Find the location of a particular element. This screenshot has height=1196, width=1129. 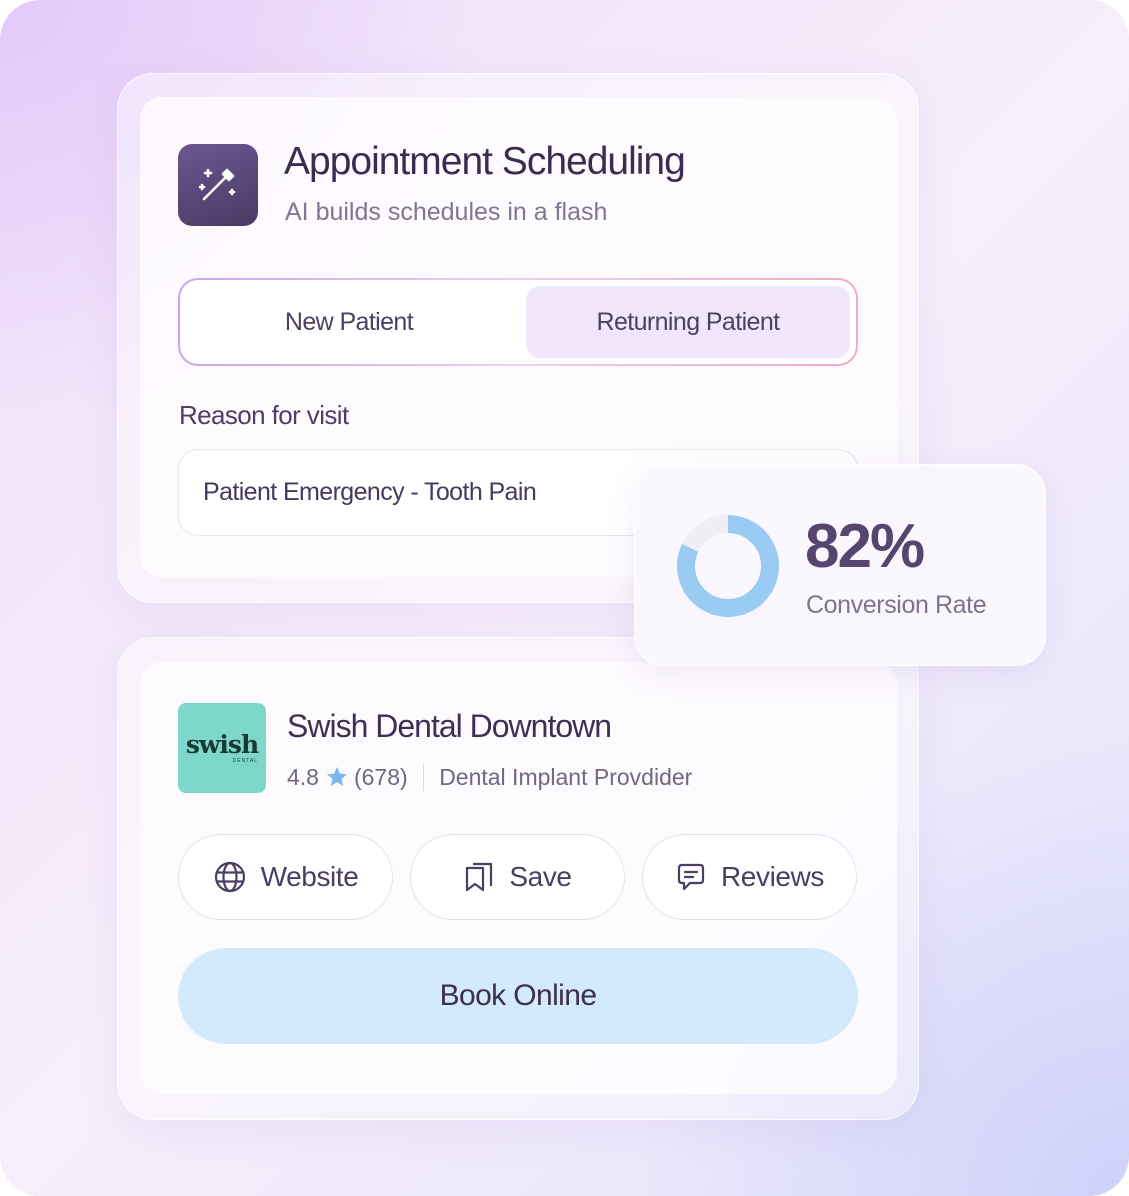

save-button: Save is located at coordinates (517, 877).